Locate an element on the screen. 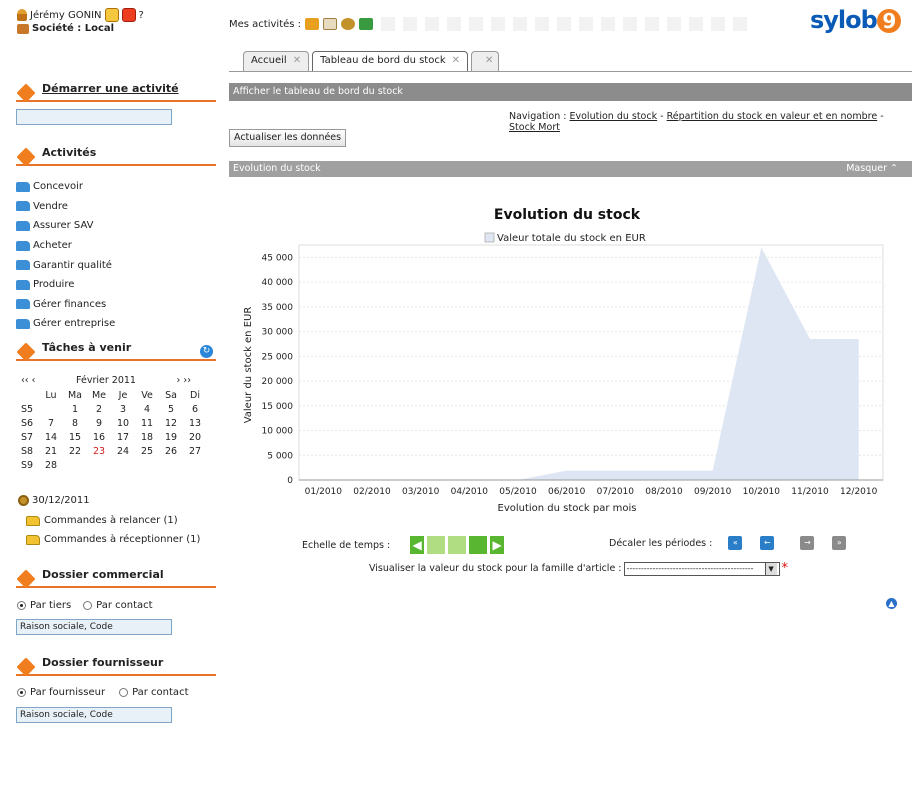 Image resolution: width=912 pixels, height=794 pixels. prev-period-button: ← is located at coordinates (767, 543).